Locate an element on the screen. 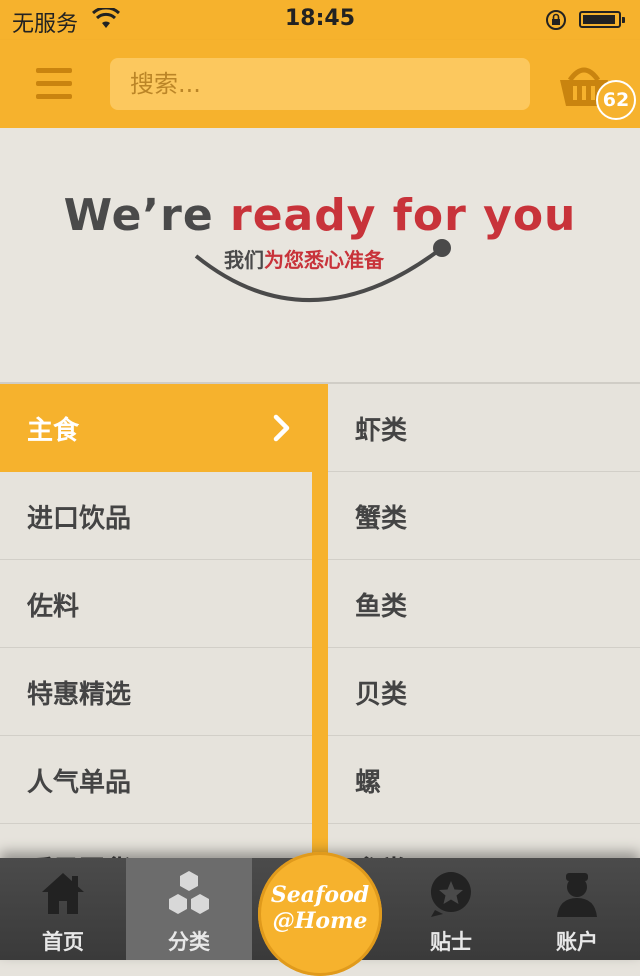 Image resolution: width=640 pixels, height=976 pixels. rotation-lock-icon is located at coordinates (556, 22).